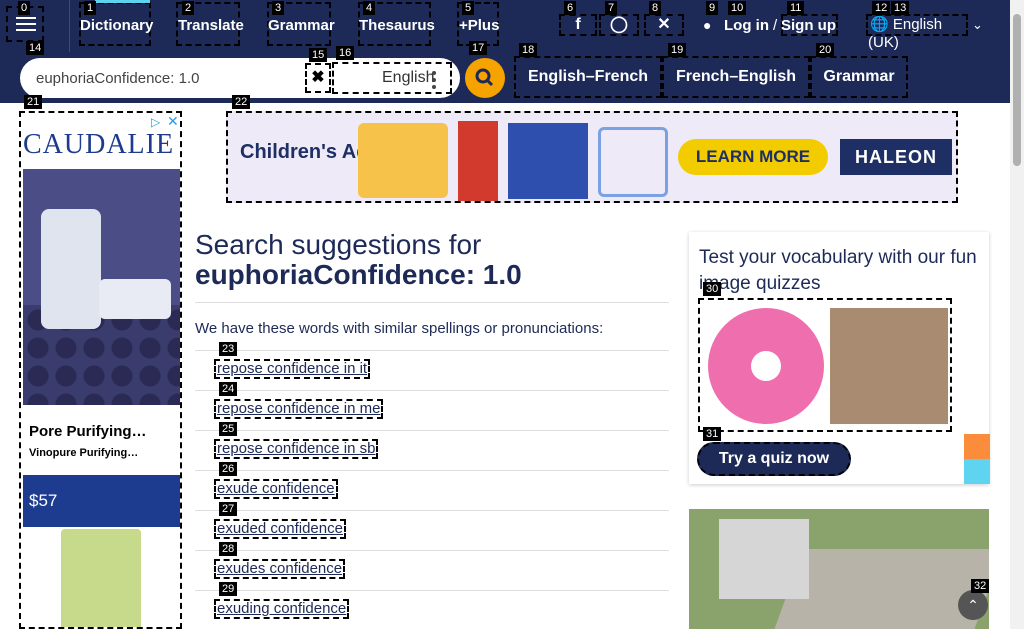  I want to click on marker-14: 14, so click(35, 48).